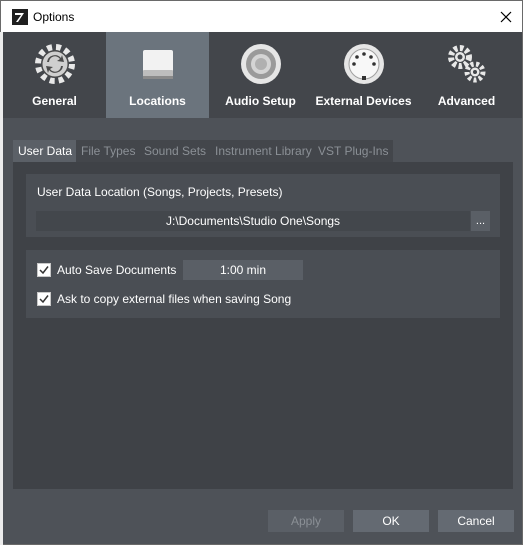 The width and height of the screenshot is (523, 545). Describe the element at coordinates (466, 64) in the screenshot. I see `gears-icon` at that location.